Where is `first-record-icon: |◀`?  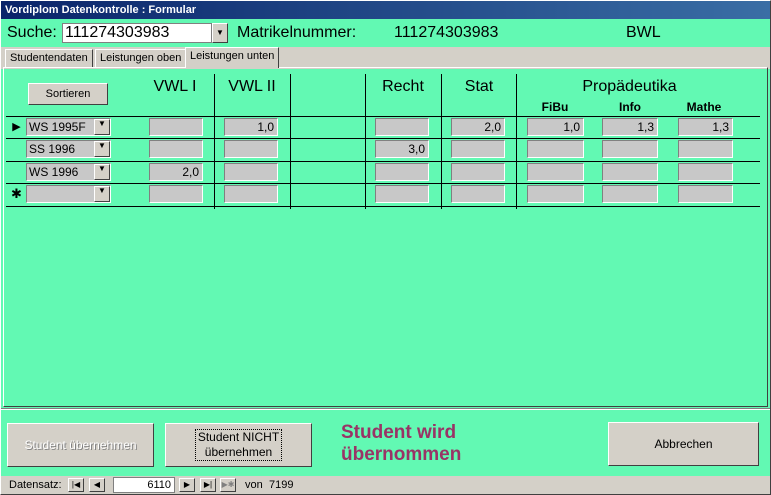 first-record-icon: |◀ is located at coordinates (76, 485).